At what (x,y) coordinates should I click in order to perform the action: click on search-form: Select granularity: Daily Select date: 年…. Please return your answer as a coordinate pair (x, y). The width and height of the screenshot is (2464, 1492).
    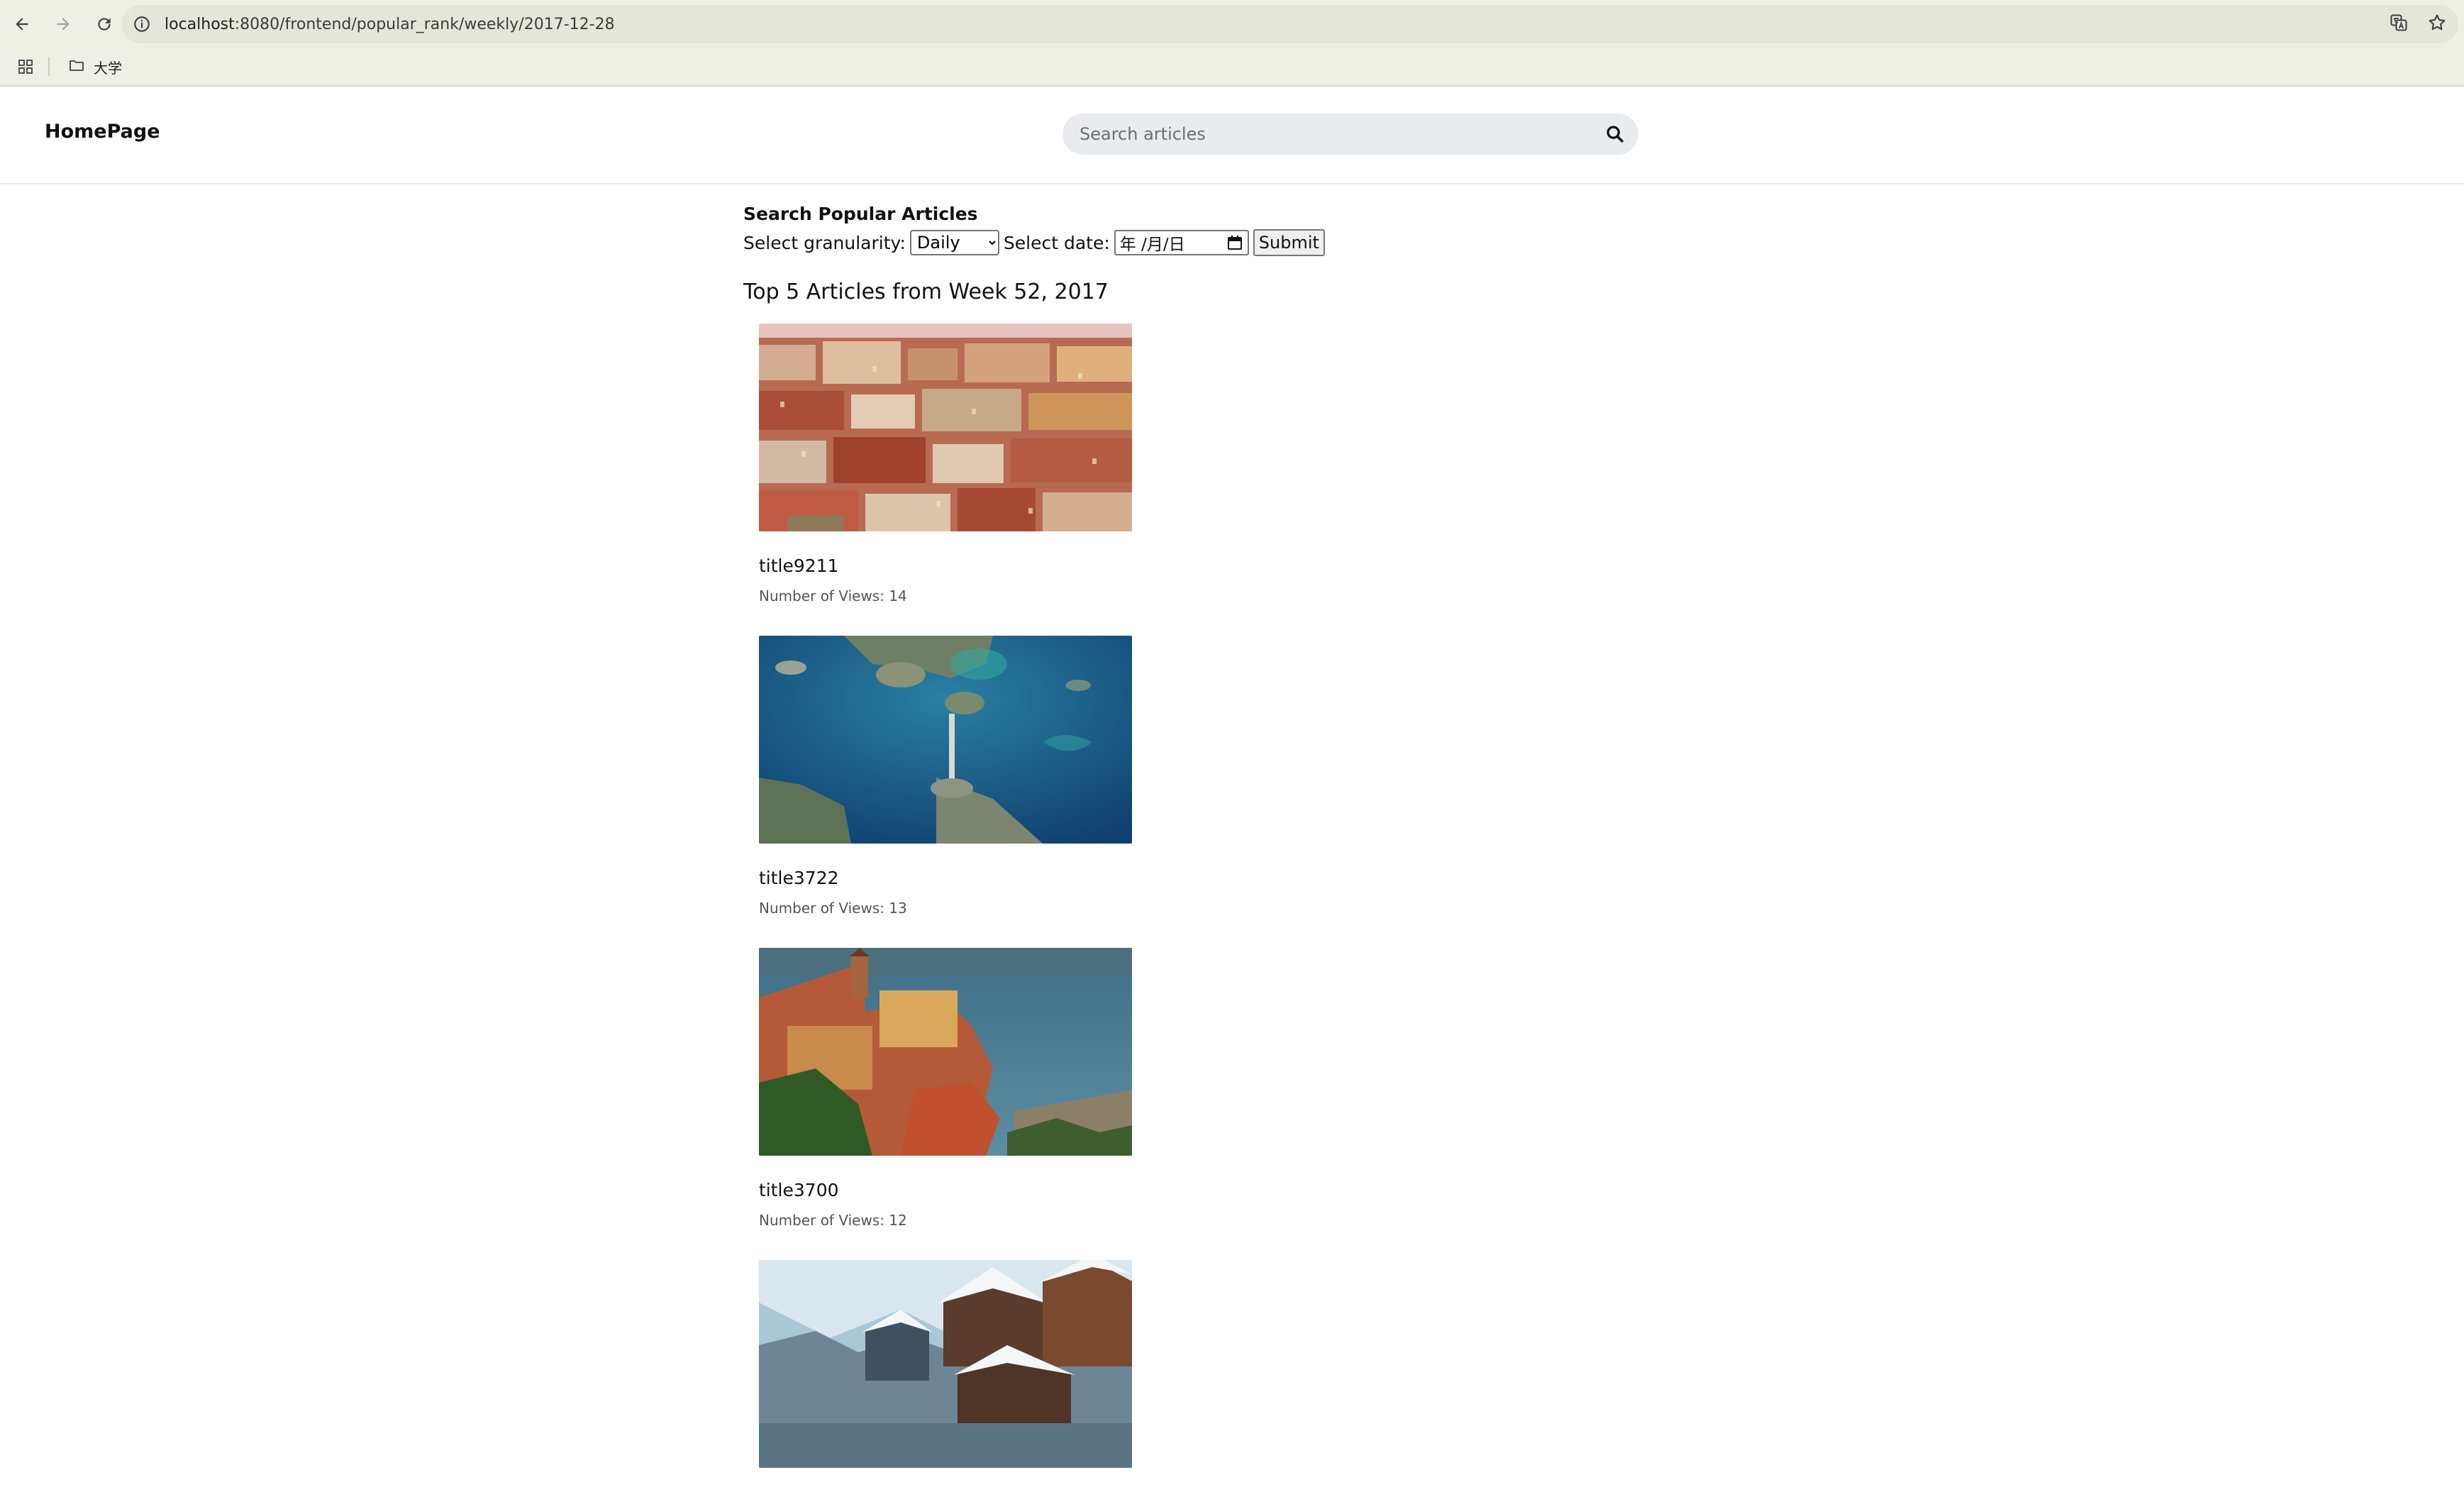
    Looking at the image, I should click on (1239, 242).